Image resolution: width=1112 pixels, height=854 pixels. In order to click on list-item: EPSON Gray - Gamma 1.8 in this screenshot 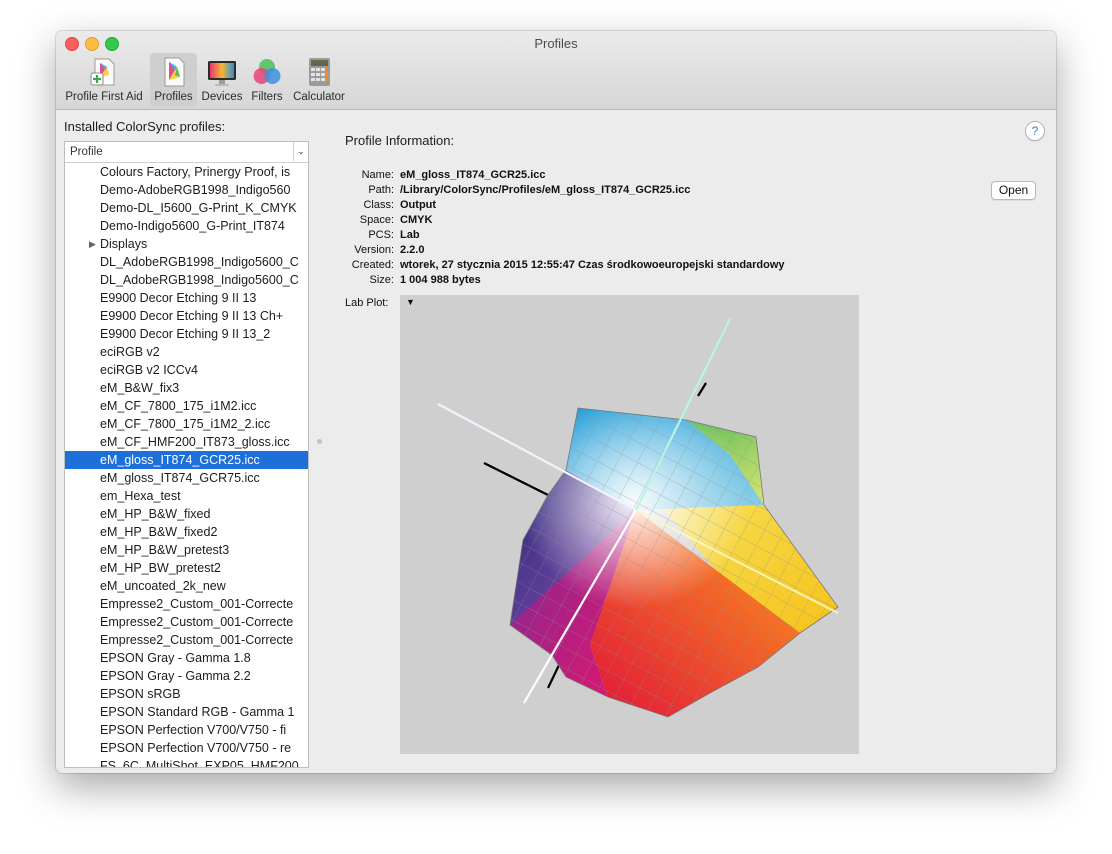, I will do `click(186, 658)`.